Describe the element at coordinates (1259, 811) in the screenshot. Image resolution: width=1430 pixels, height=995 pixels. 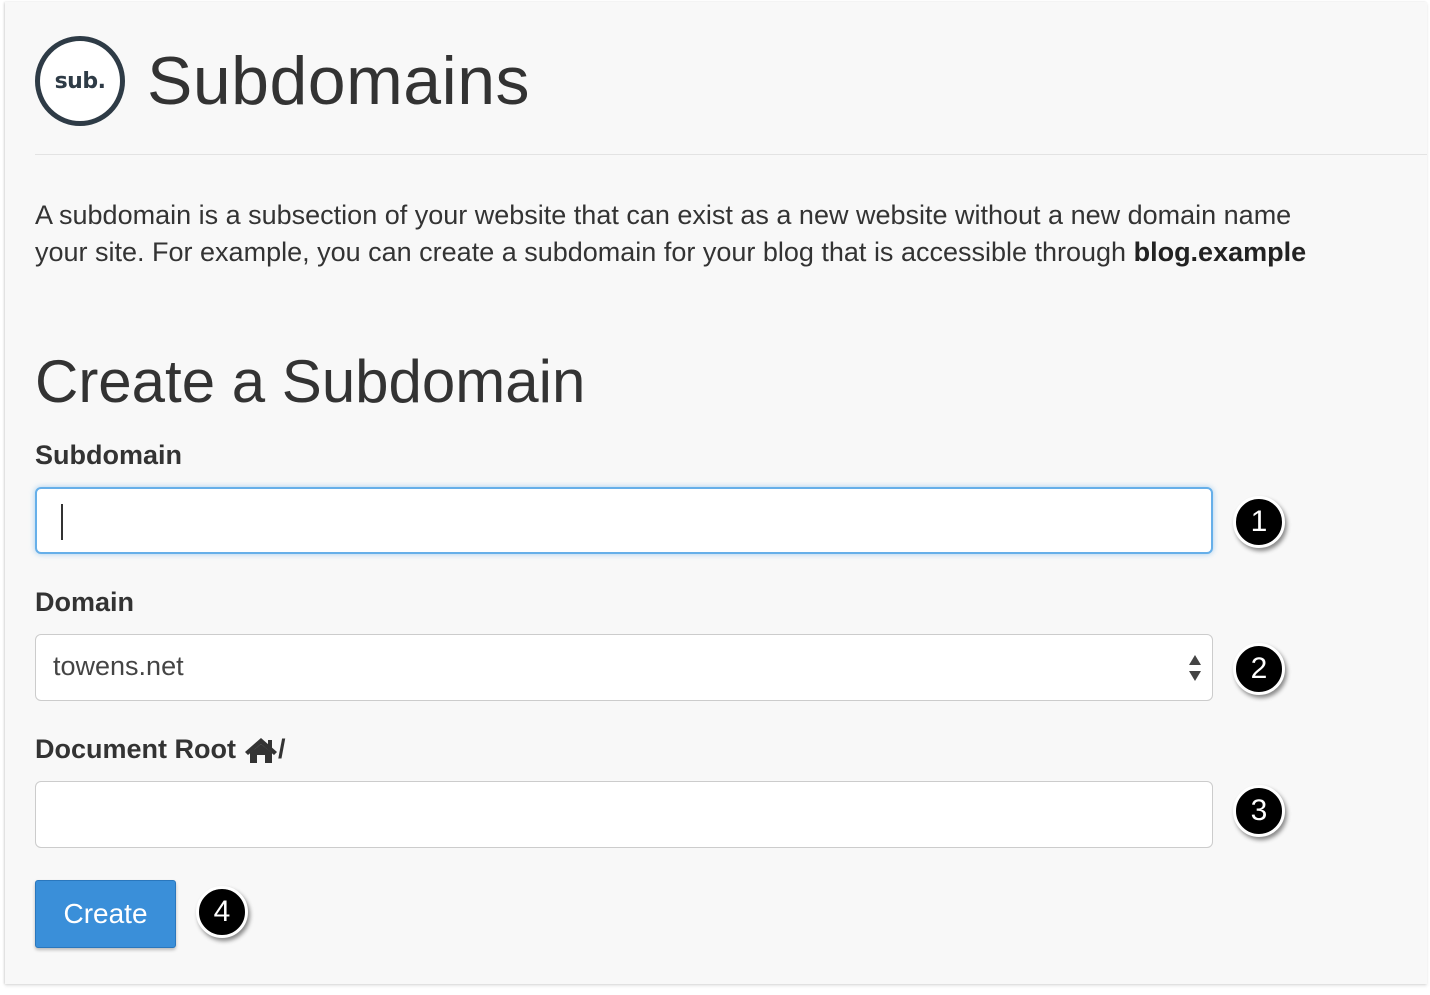
I see `callout-badge-3: 3` at that location.